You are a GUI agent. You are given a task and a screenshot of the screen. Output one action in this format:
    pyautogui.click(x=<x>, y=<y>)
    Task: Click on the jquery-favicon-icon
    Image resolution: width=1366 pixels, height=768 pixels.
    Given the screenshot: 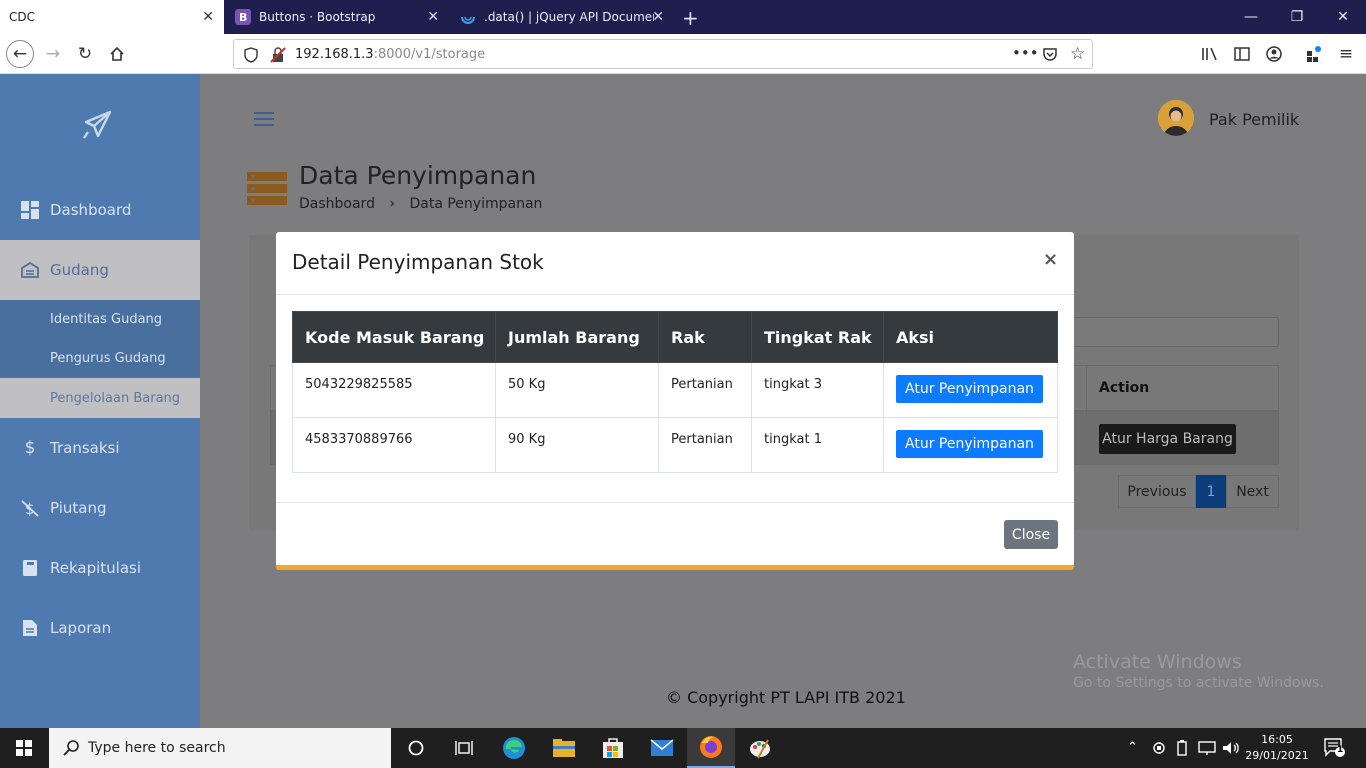 What is the action you would take?
    pyautogui.click(x=468, y=17)
    